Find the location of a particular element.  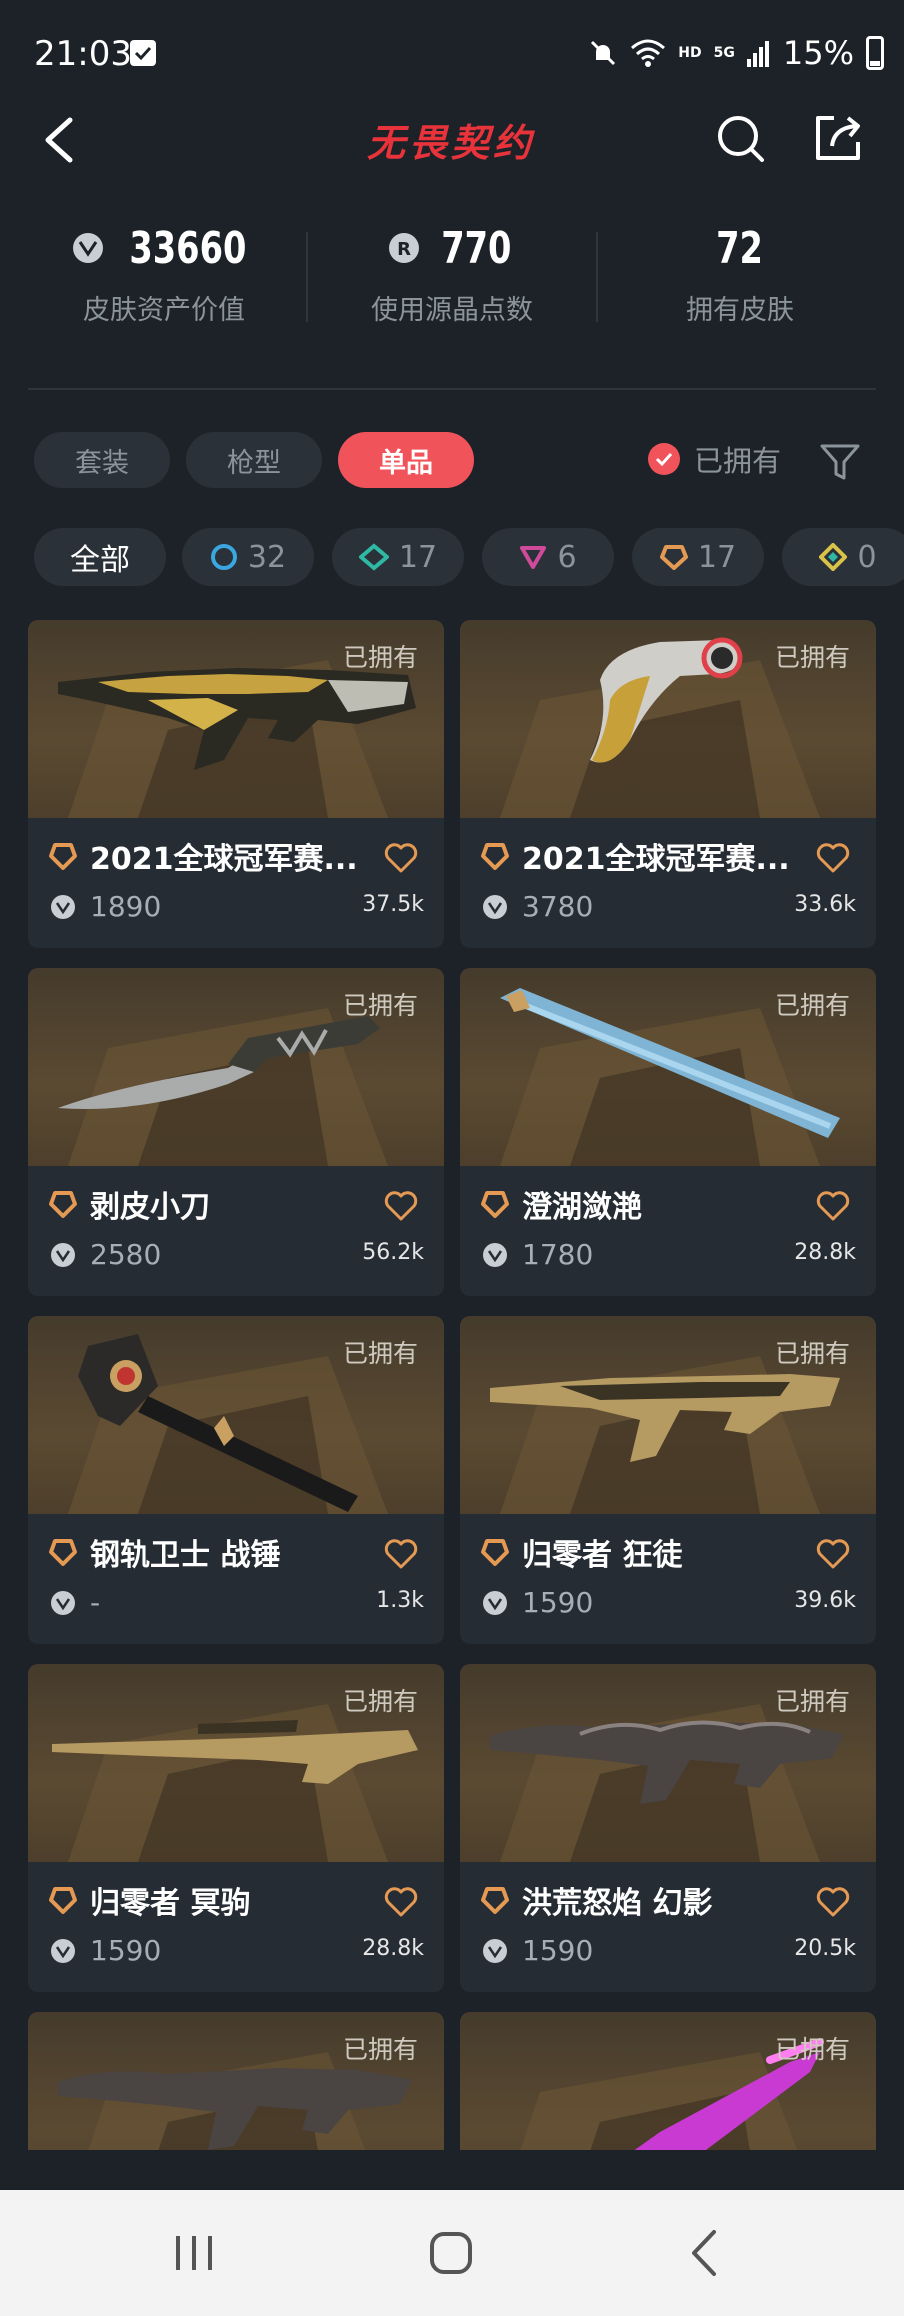

skin-card: 已拥有 2021全球冠军赛... 1890 37.5k is located at coordinates (236, 784).